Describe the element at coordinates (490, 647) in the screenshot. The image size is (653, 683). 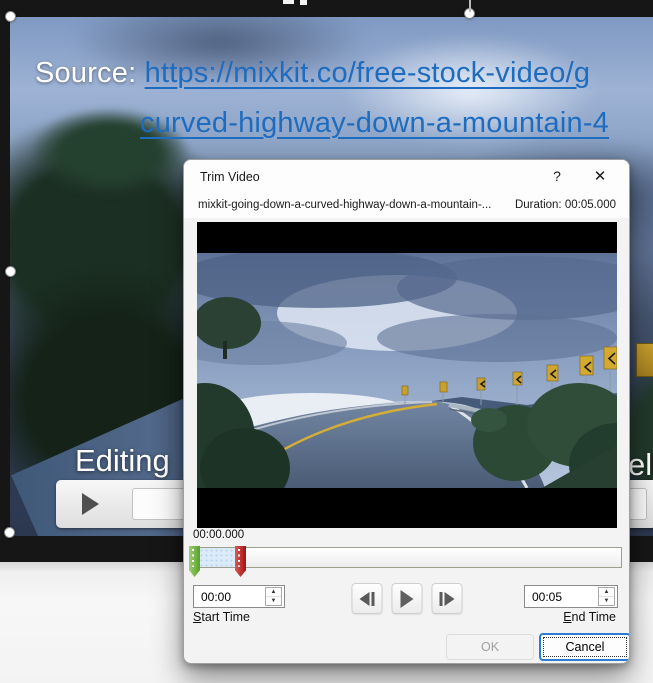
I see `ok-button: OK` at that location.